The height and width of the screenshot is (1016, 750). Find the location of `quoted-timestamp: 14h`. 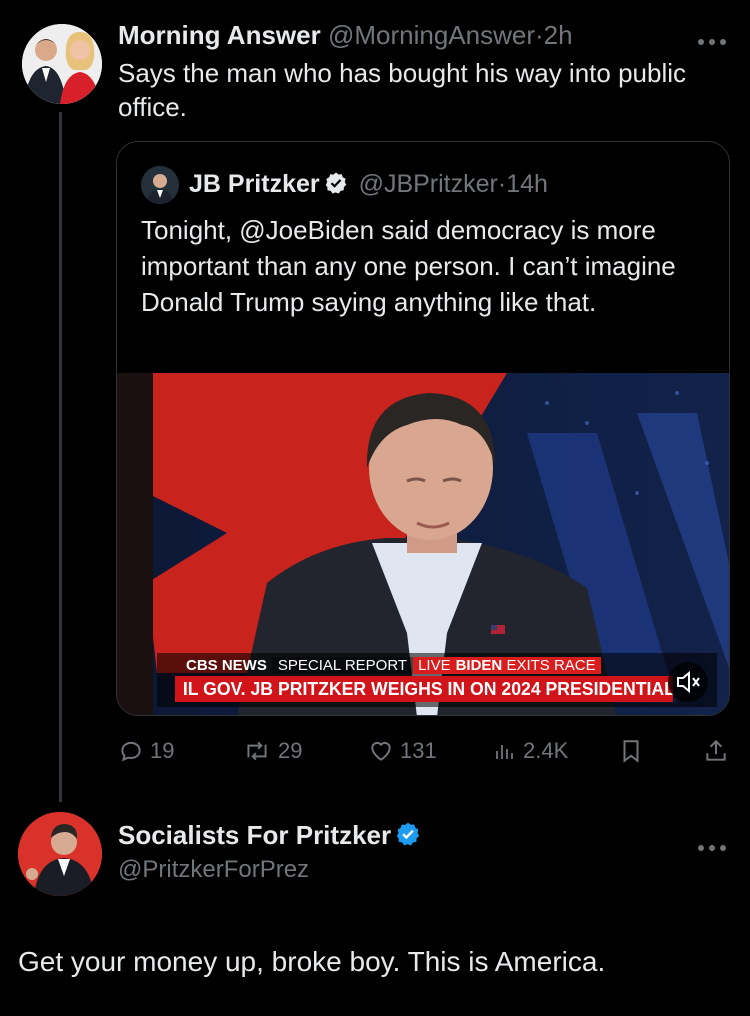

quoted-timestamp: 14h is located at coordinates (527, 184).